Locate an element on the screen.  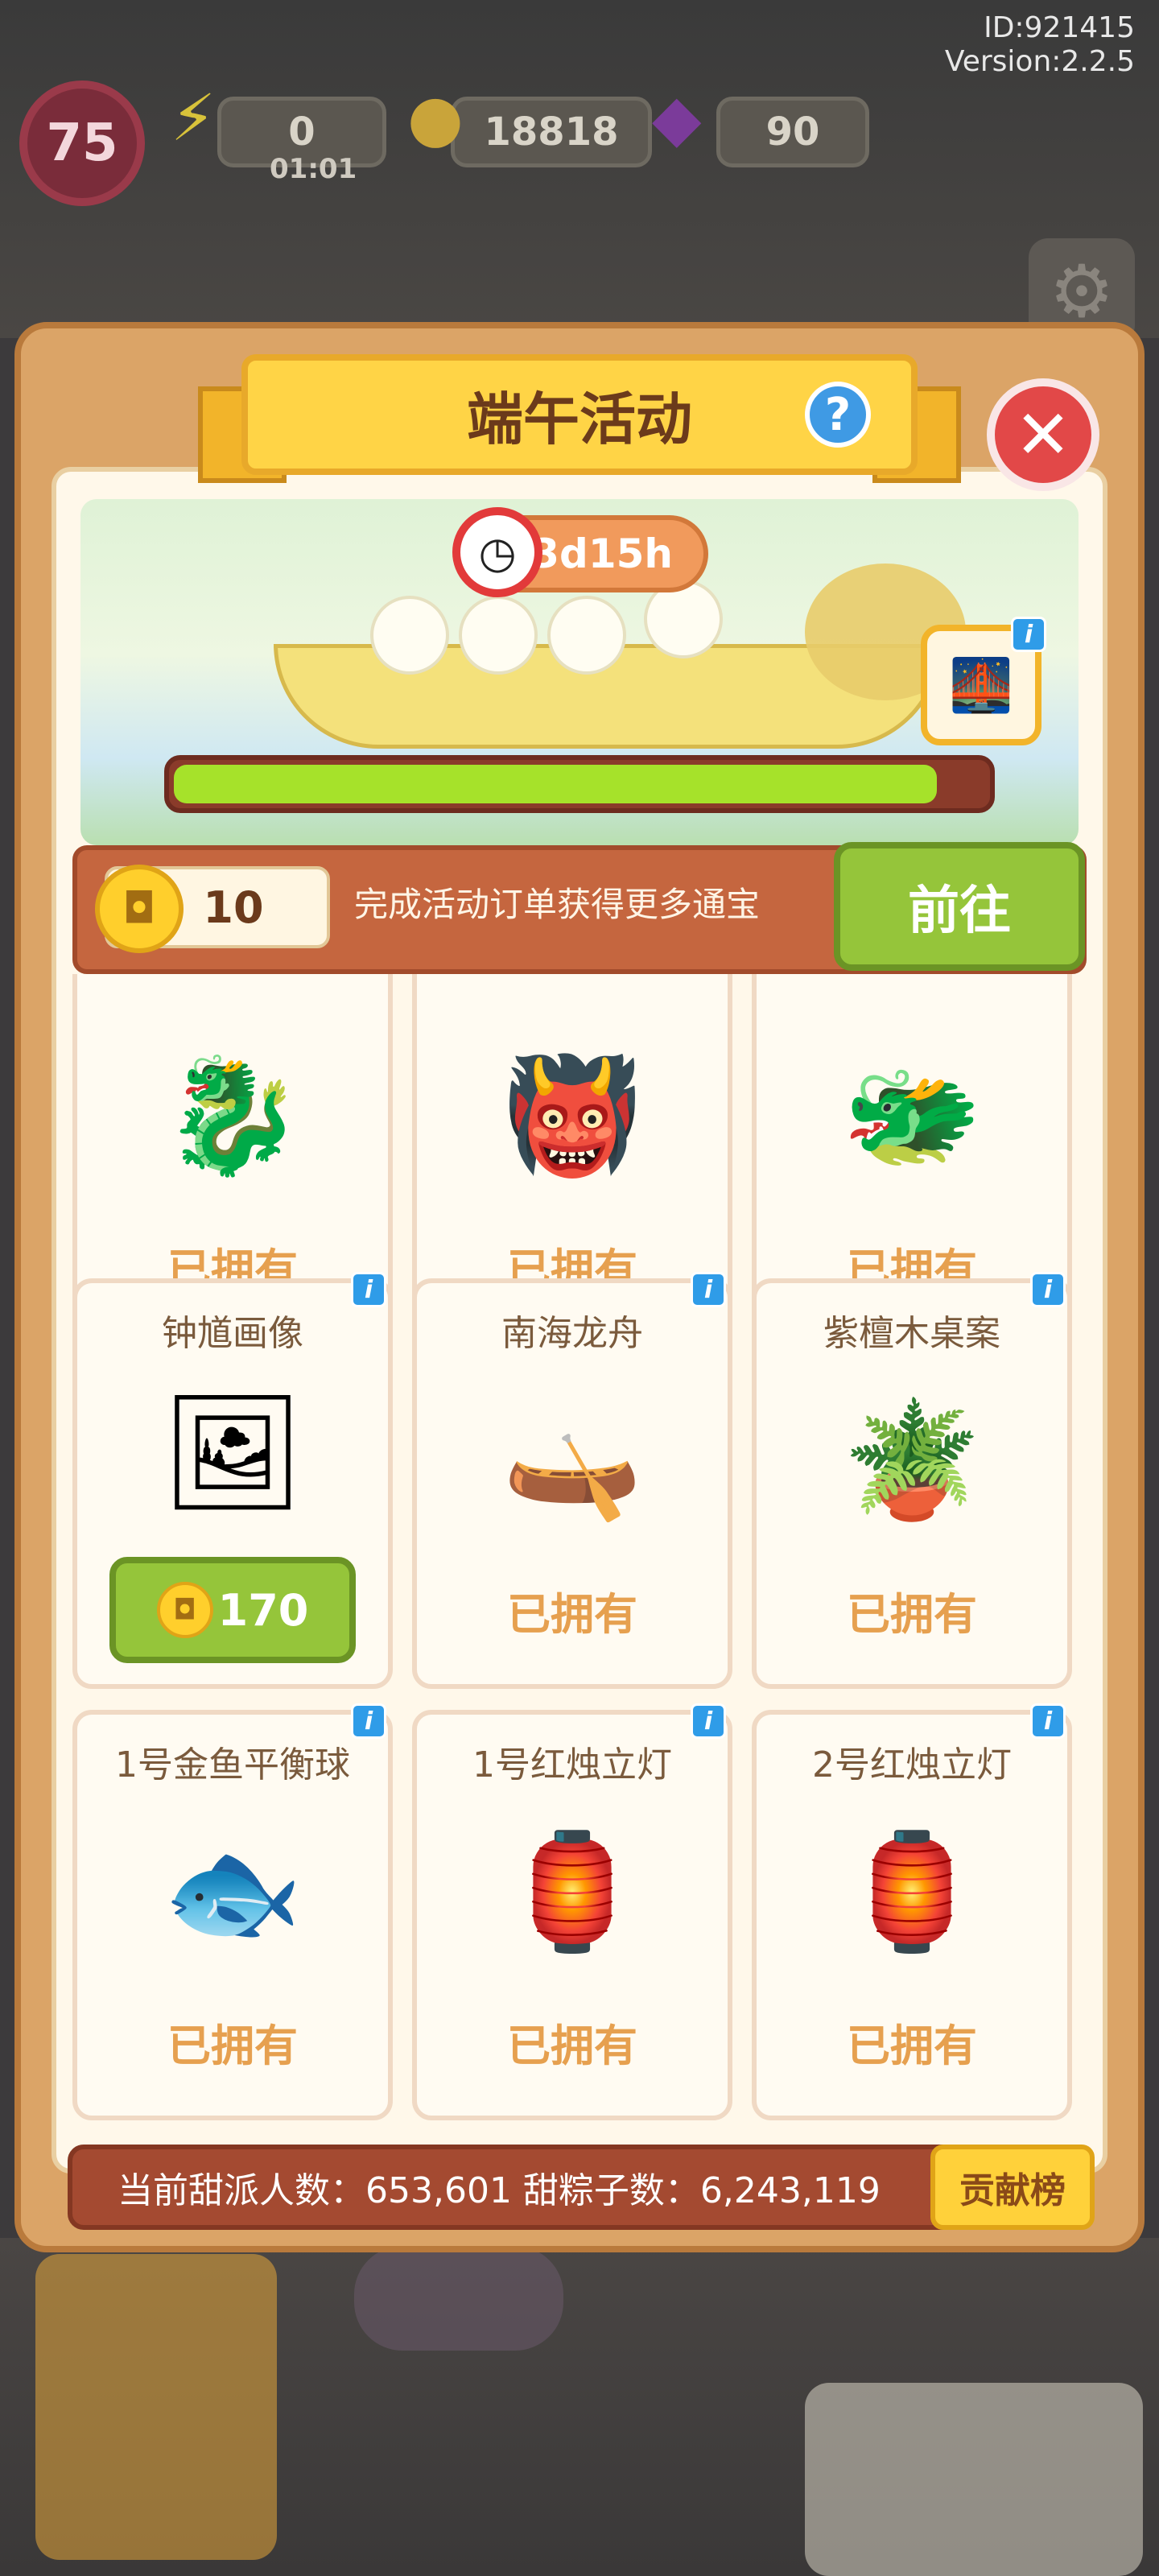
contribution-rank-button: 贡献榜 is located at coordinates (1012, 2187).